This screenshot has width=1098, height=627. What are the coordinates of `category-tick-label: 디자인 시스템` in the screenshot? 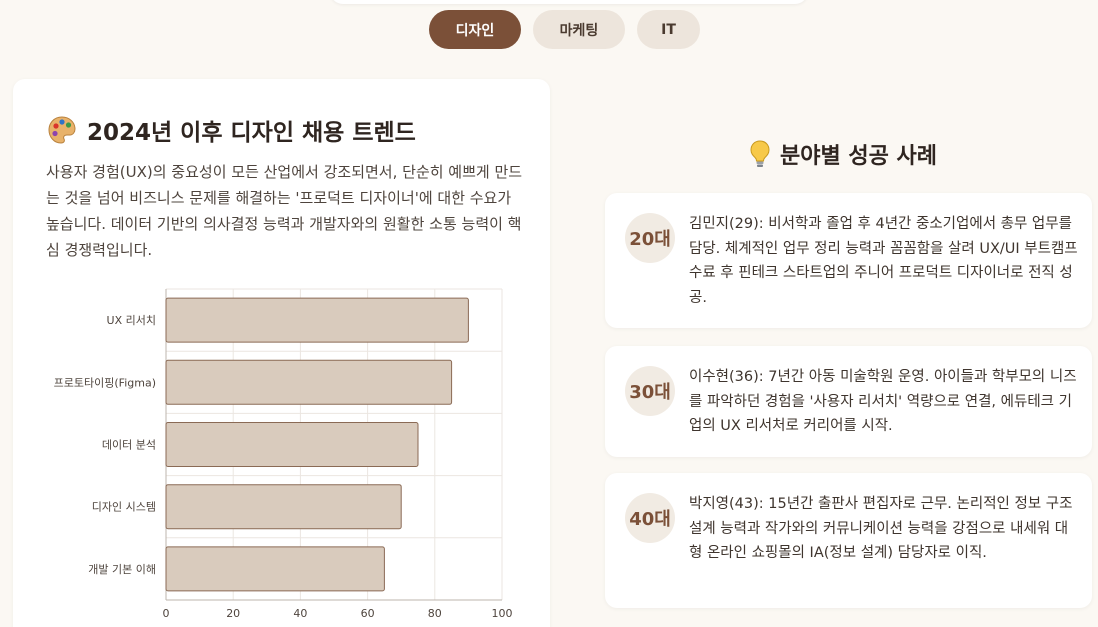 It's located at (124, 507).